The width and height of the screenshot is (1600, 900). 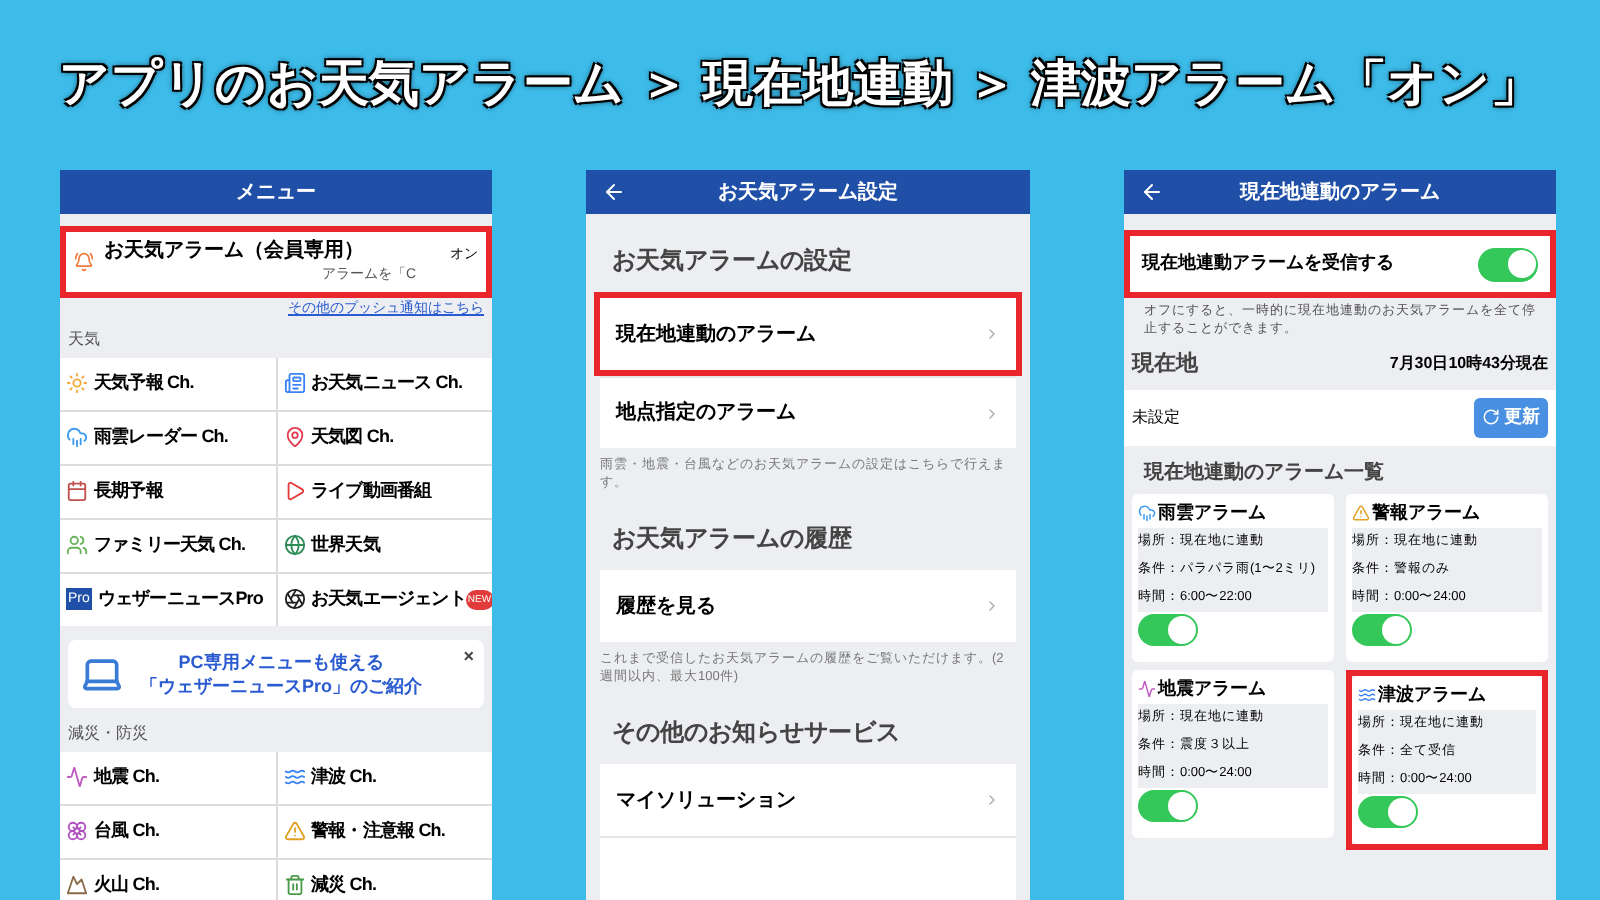 I want to click on menu-item: 津波 Ch., so click(x=384, y=777).